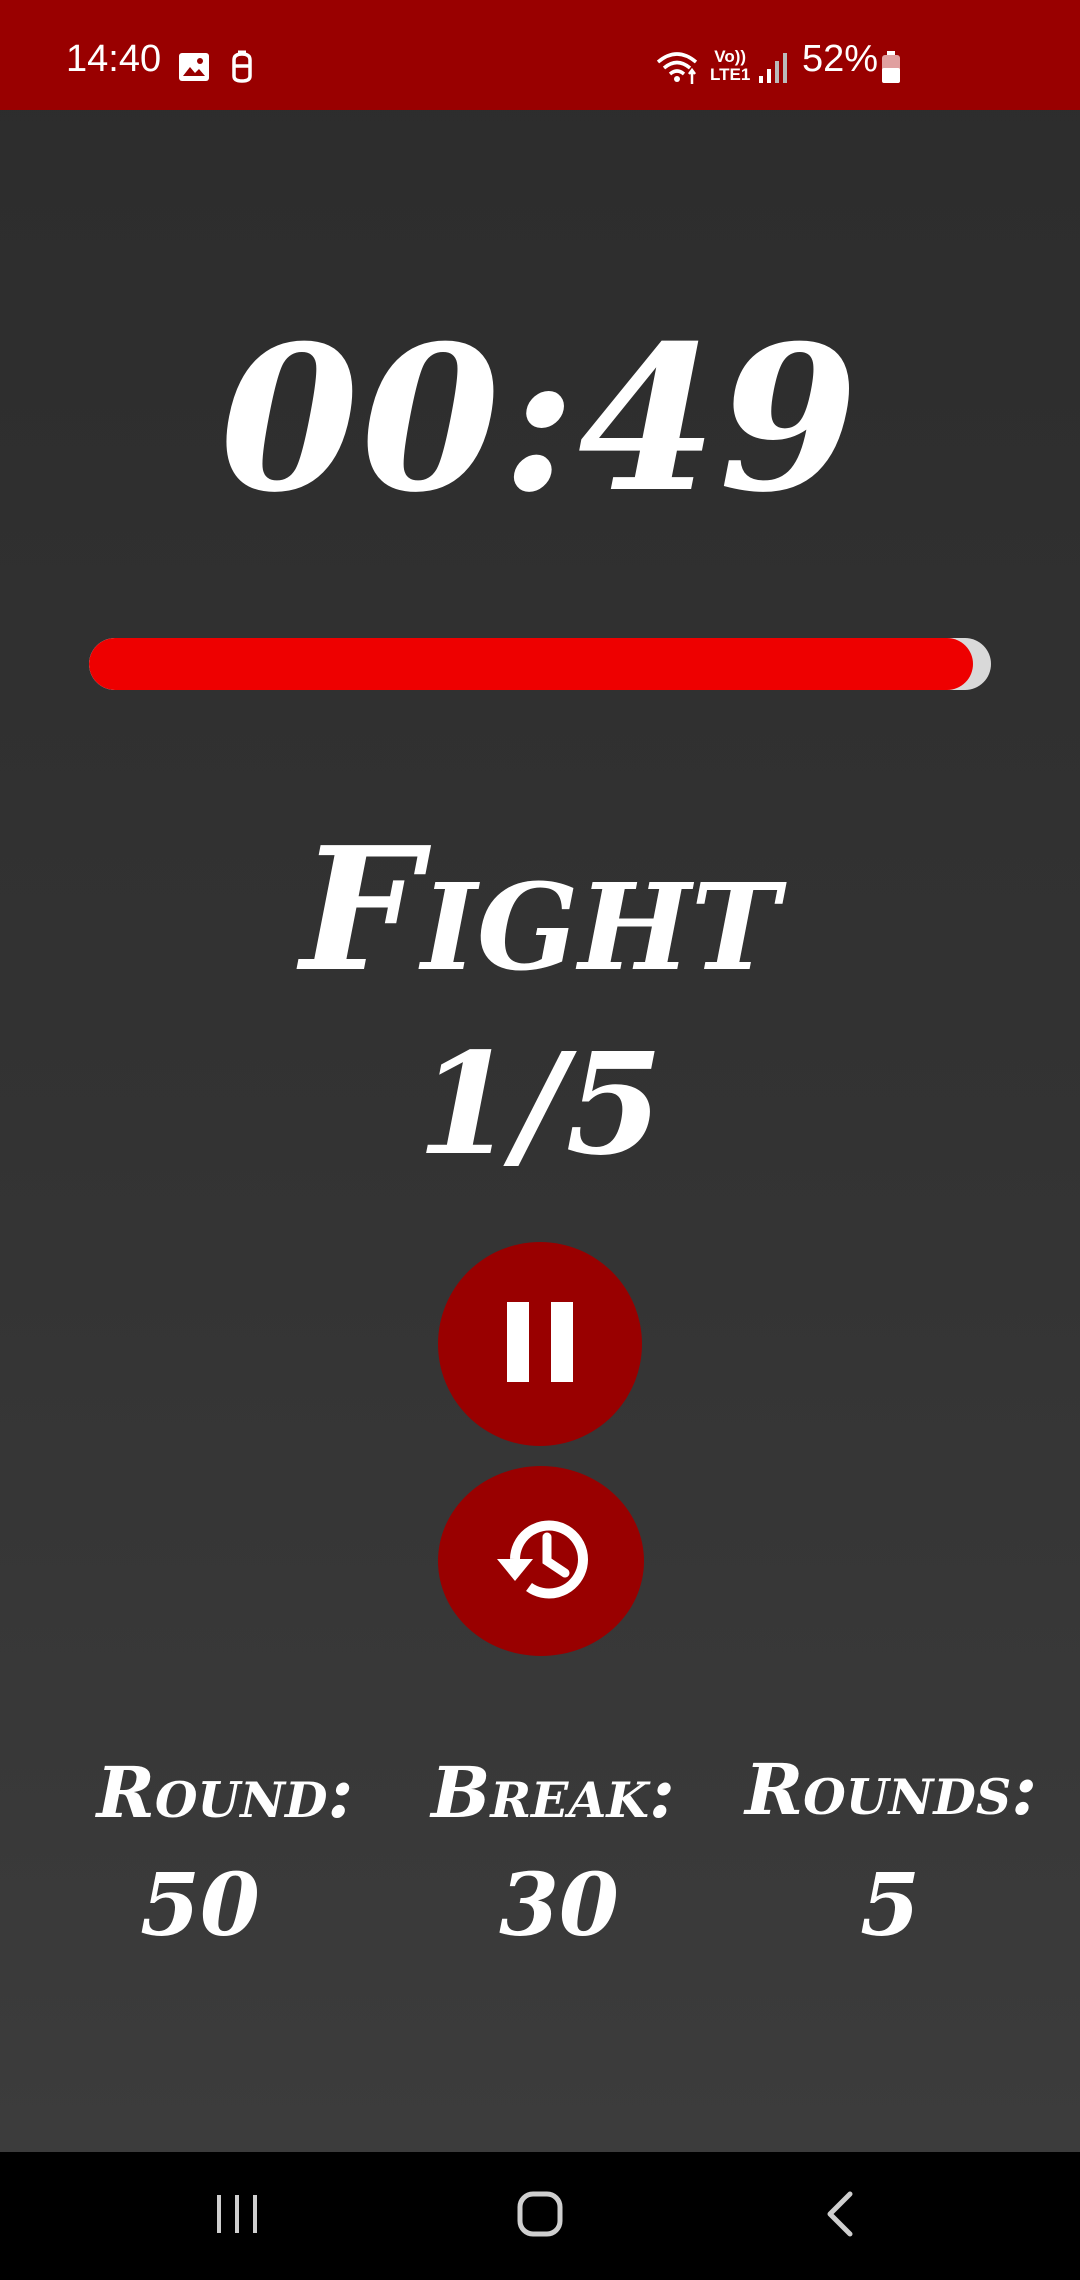 The width and height of the screenshot is (1080, 2280). I want to click on battery-level: 52%, so click(840, 59).